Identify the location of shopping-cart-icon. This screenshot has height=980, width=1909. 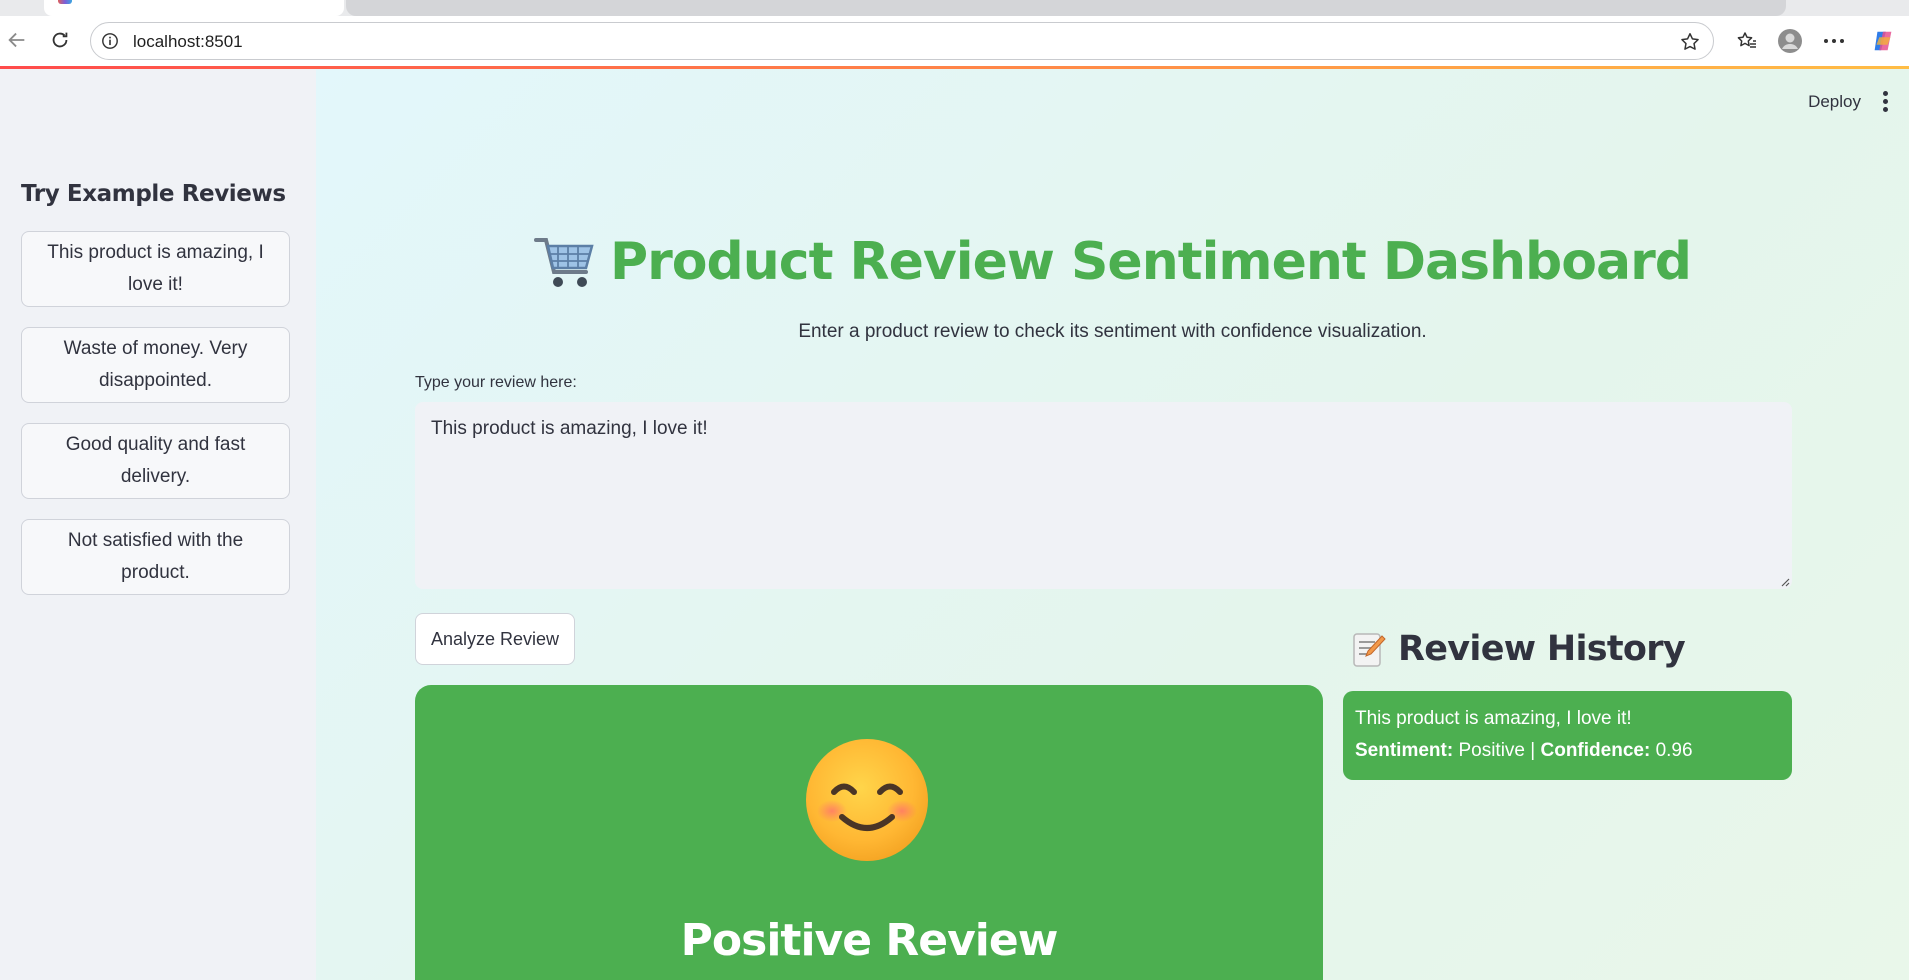
(564, 262).